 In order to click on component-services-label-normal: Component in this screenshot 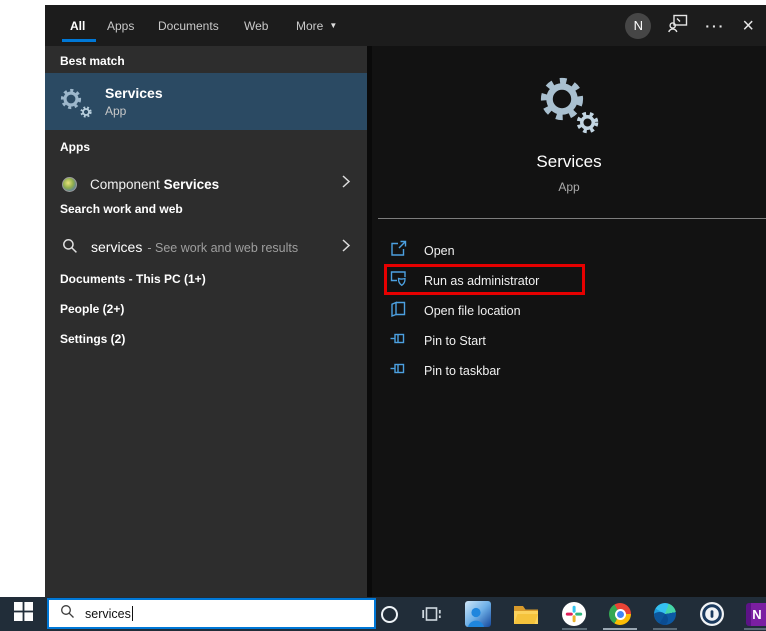, I will do `click(125, 184)`.